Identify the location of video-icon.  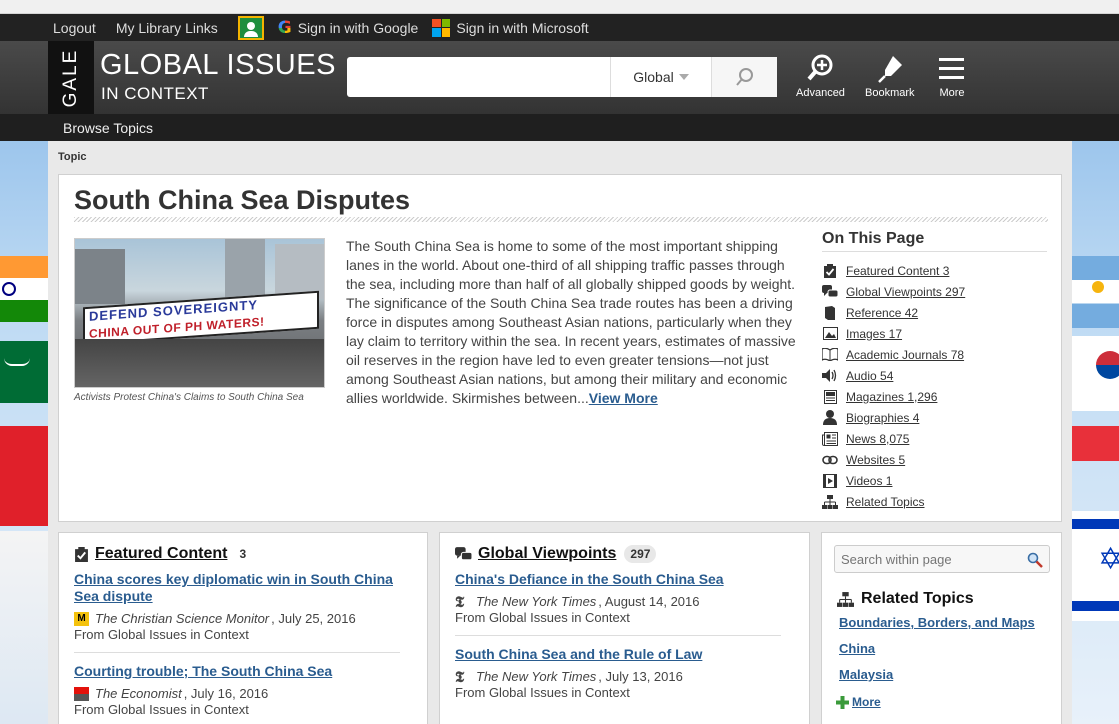
(830, 480).